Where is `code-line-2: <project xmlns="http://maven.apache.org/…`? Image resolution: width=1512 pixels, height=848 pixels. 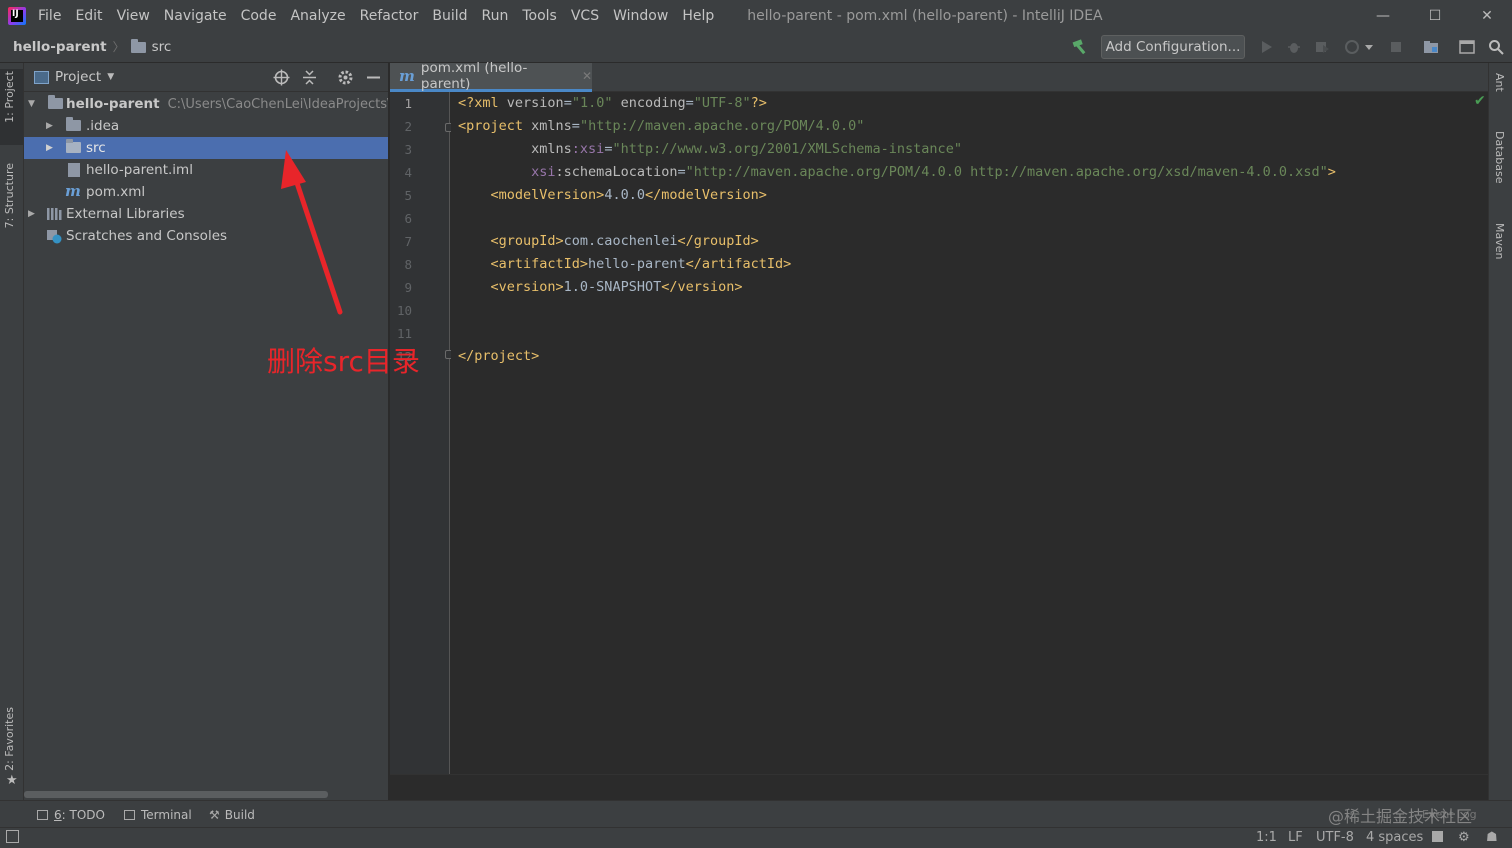
code-line-2: <project xmlns="http://maven.apache.org/… is located at coordinates (661, 126).